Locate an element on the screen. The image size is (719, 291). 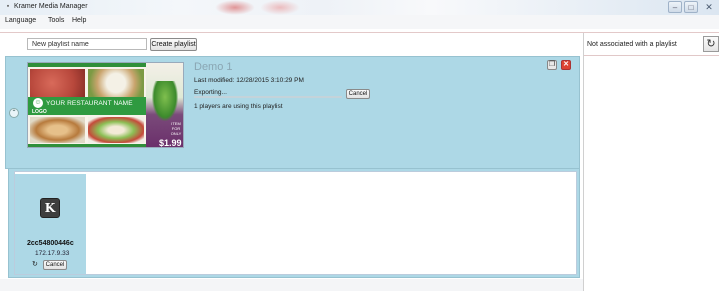
delete-icon: ✕ is located at coordinates (566, 65).